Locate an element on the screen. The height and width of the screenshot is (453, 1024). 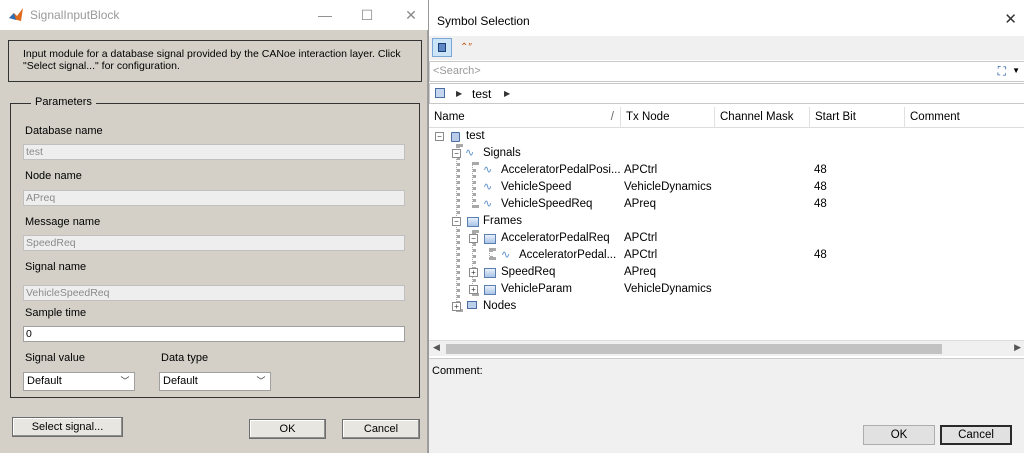
node-name-field: APreq is located at coordinates (214, 198).